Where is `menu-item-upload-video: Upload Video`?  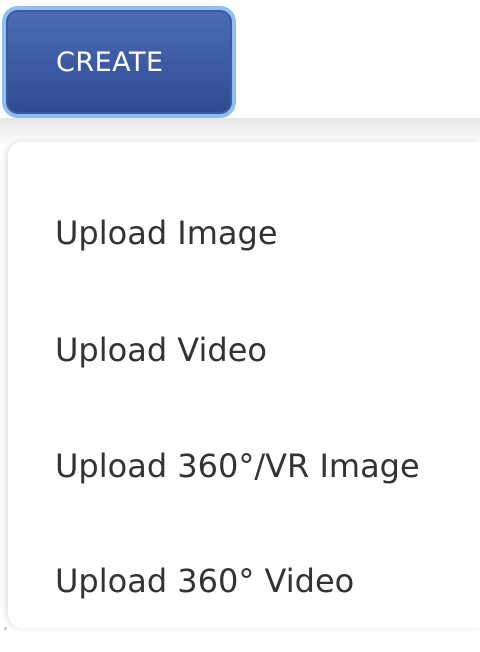 menu-item-upload-video: Upload Video is located at coordinates (161, 350).